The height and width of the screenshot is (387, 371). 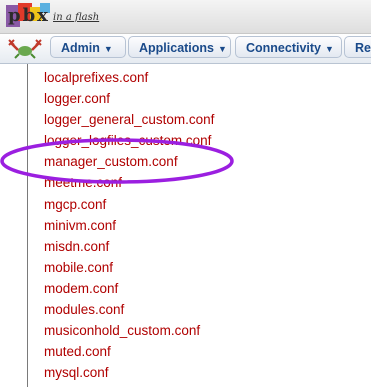 I want to click on divider, so click(x=27, y=225).